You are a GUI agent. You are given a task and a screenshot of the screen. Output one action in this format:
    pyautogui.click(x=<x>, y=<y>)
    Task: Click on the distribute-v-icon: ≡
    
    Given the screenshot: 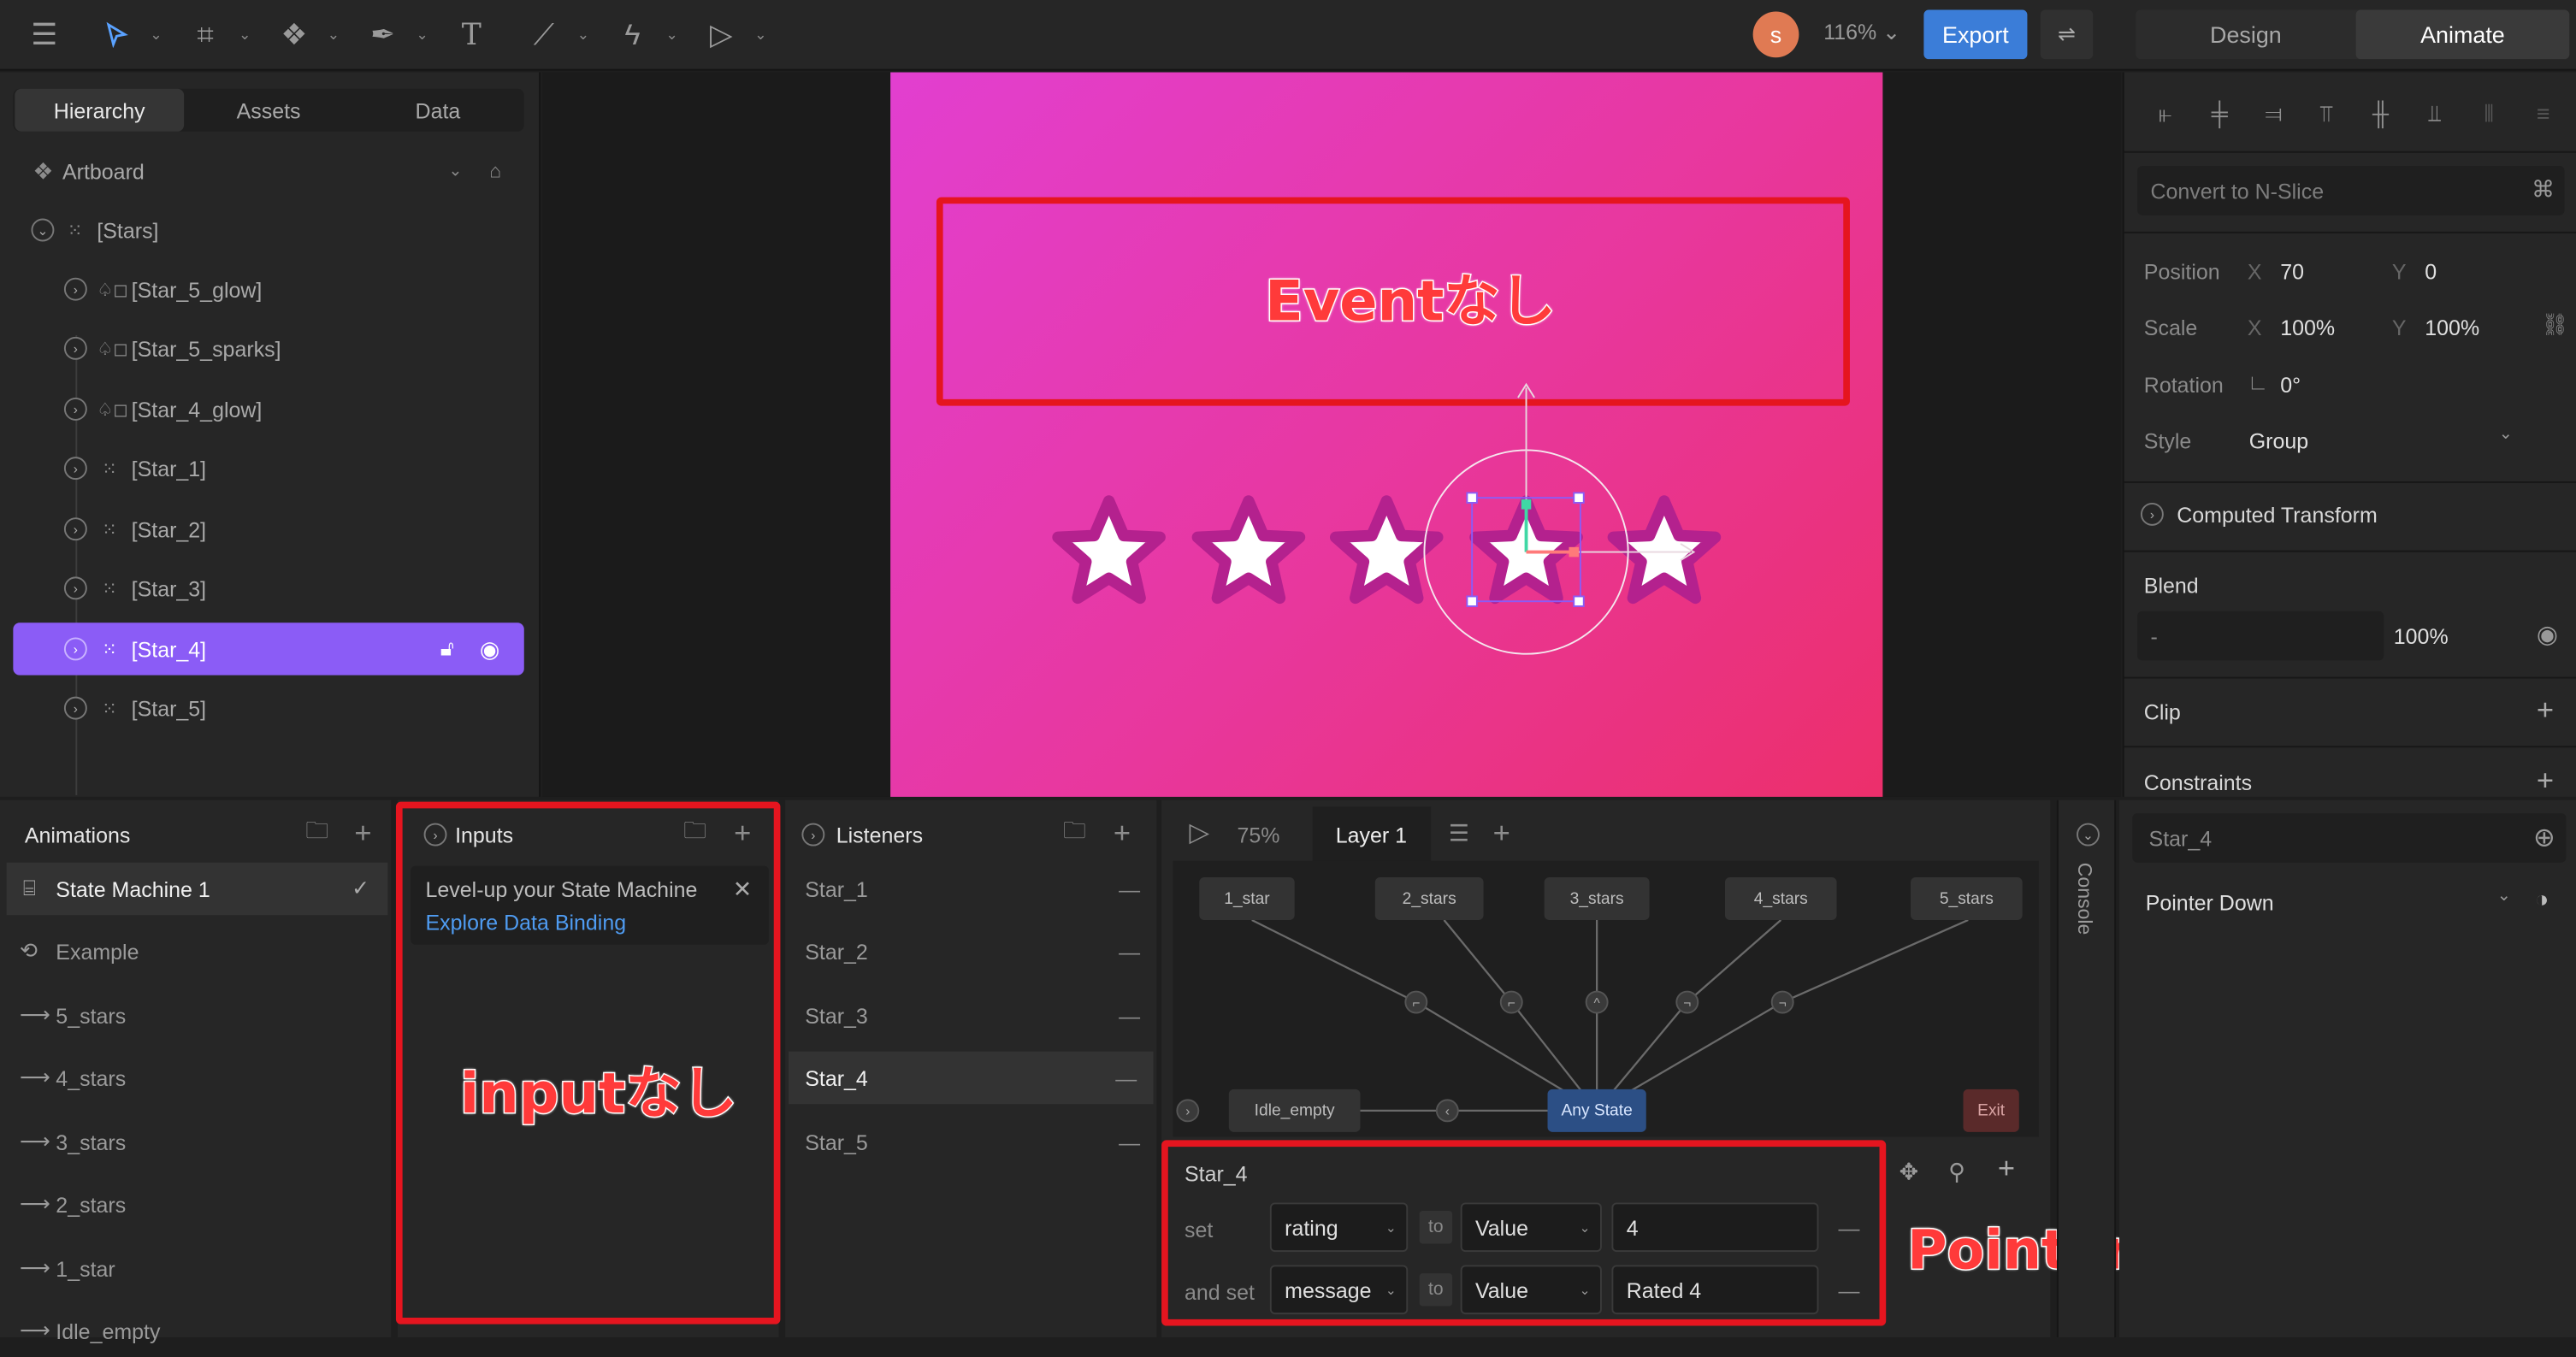 What is the action you would take?
    pyautogui.click(x=2543, y=113)
    